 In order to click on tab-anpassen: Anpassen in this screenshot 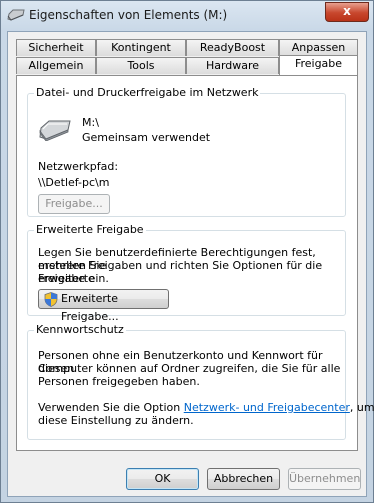, I will do `click(318, 47)`.